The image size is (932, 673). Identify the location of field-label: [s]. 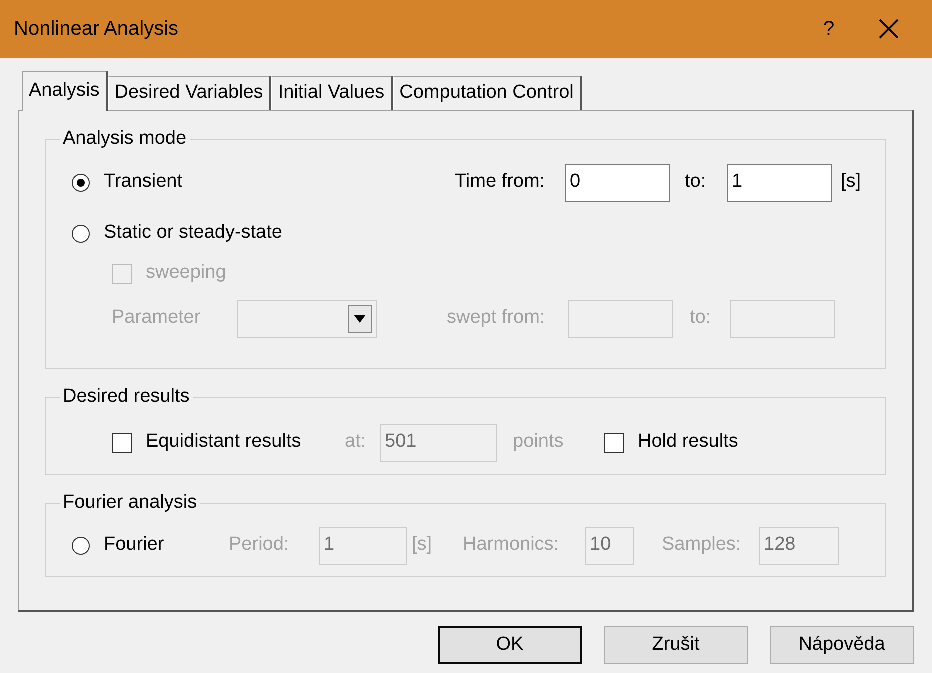
(423, 545).